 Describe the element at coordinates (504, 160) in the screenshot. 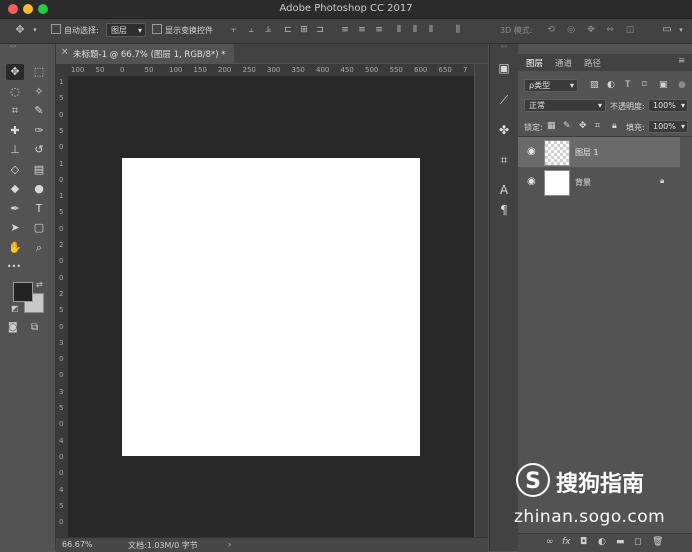

I see `crop-panel-icon: ⌗` at that location.